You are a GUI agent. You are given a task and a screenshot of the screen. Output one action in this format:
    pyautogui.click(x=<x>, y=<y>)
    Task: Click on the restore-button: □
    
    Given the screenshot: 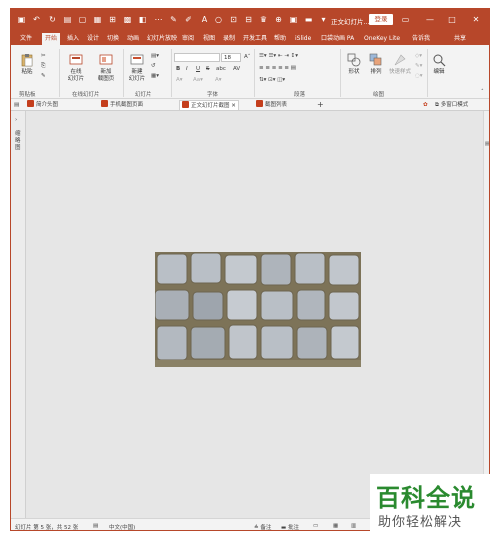 What is the action you would take?
    pyautogui.click(x=452, y=20)
    